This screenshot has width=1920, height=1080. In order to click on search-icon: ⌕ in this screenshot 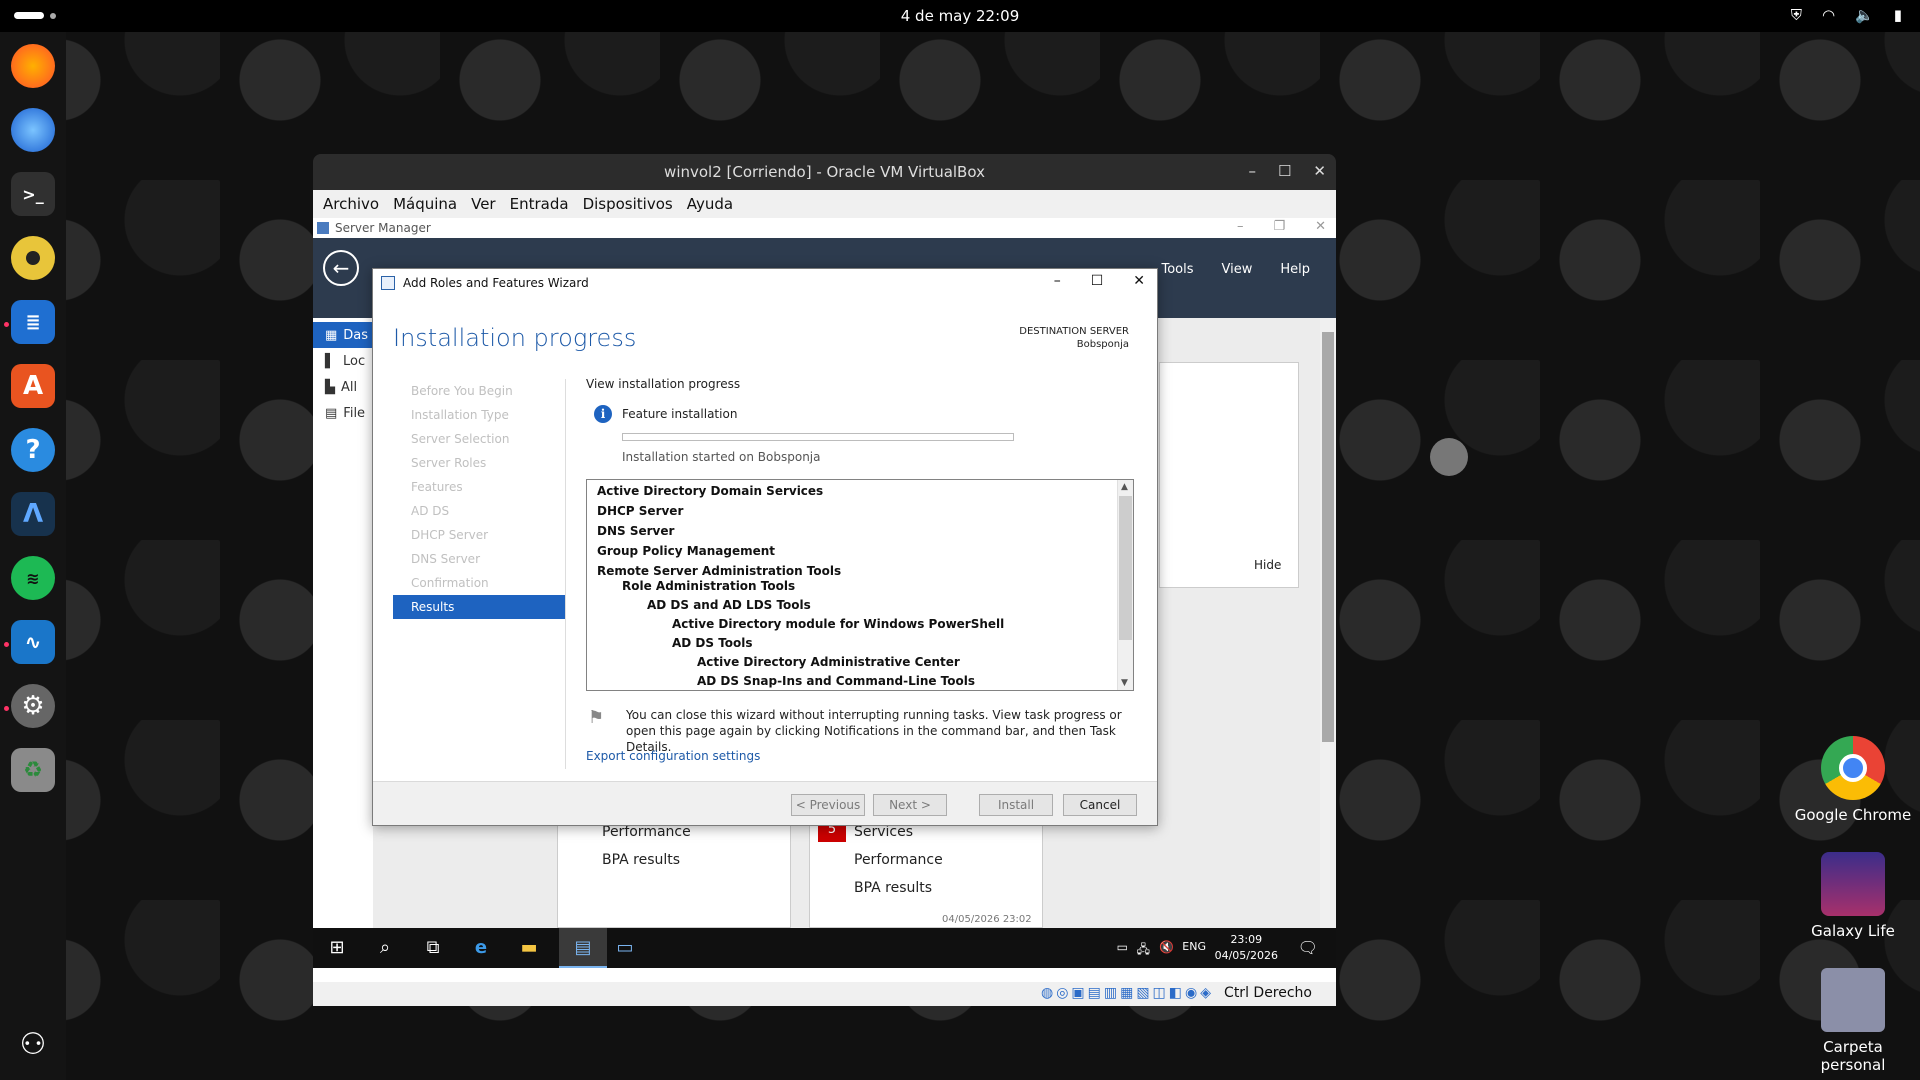, I will do `click(385, 948)`.